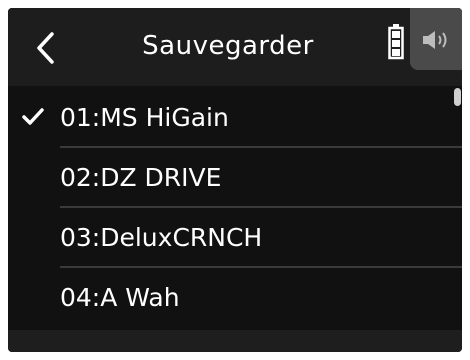 The image size is (470, 360). What do you see at coordinates (457, 97) in the screenshot?
I see `scrollbar-thumb` at bounding box center [457, 97].